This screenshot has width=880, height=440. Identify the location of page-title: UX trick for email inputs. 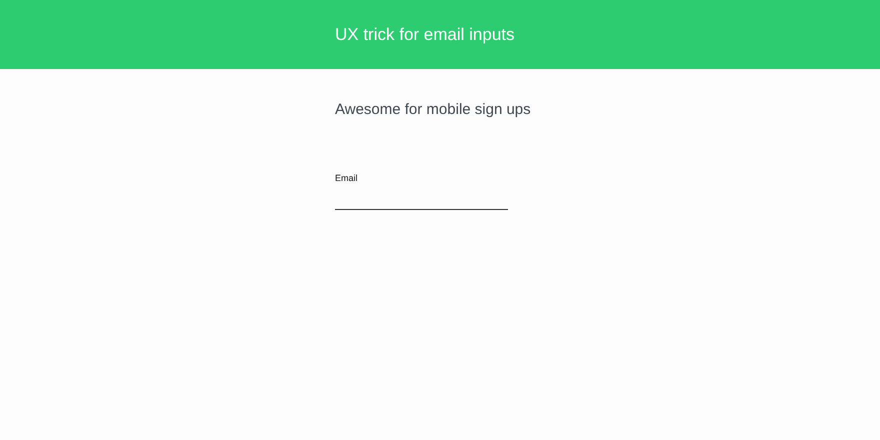
(425, 34).